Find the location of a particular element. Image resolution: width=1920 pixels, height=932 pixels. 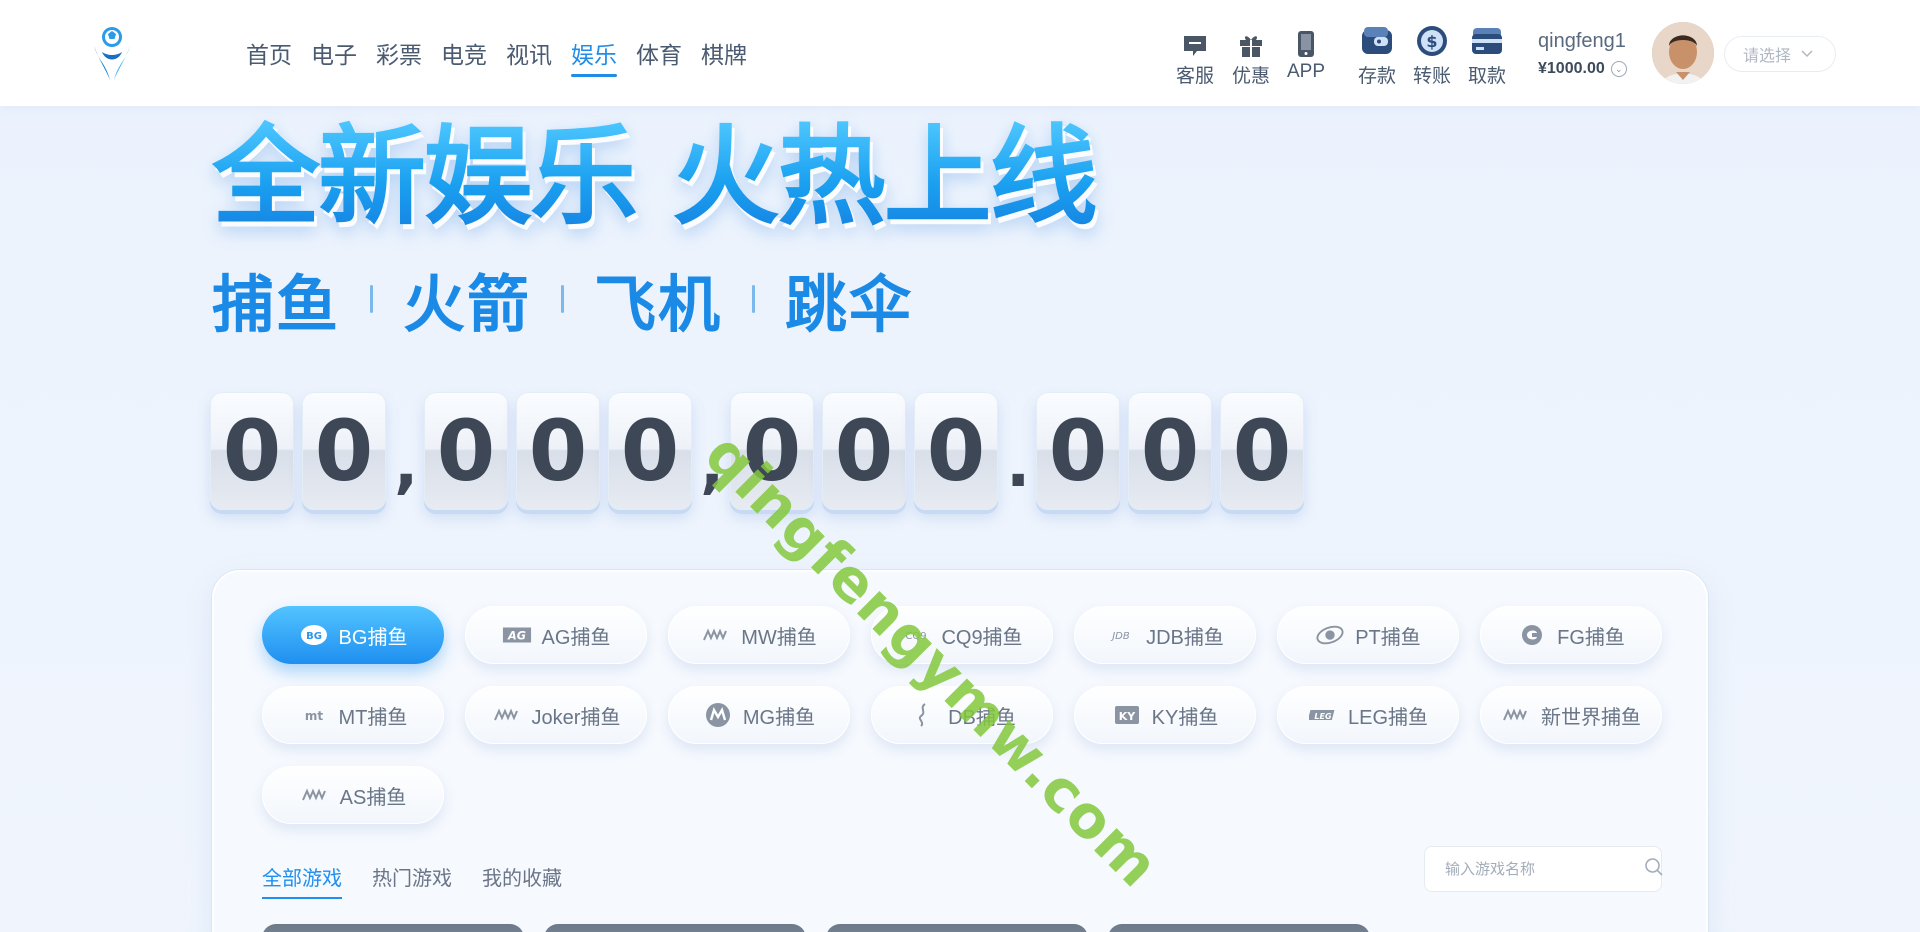

cq9-logo-icon: CQ9 is located at coordinates (916, 635).